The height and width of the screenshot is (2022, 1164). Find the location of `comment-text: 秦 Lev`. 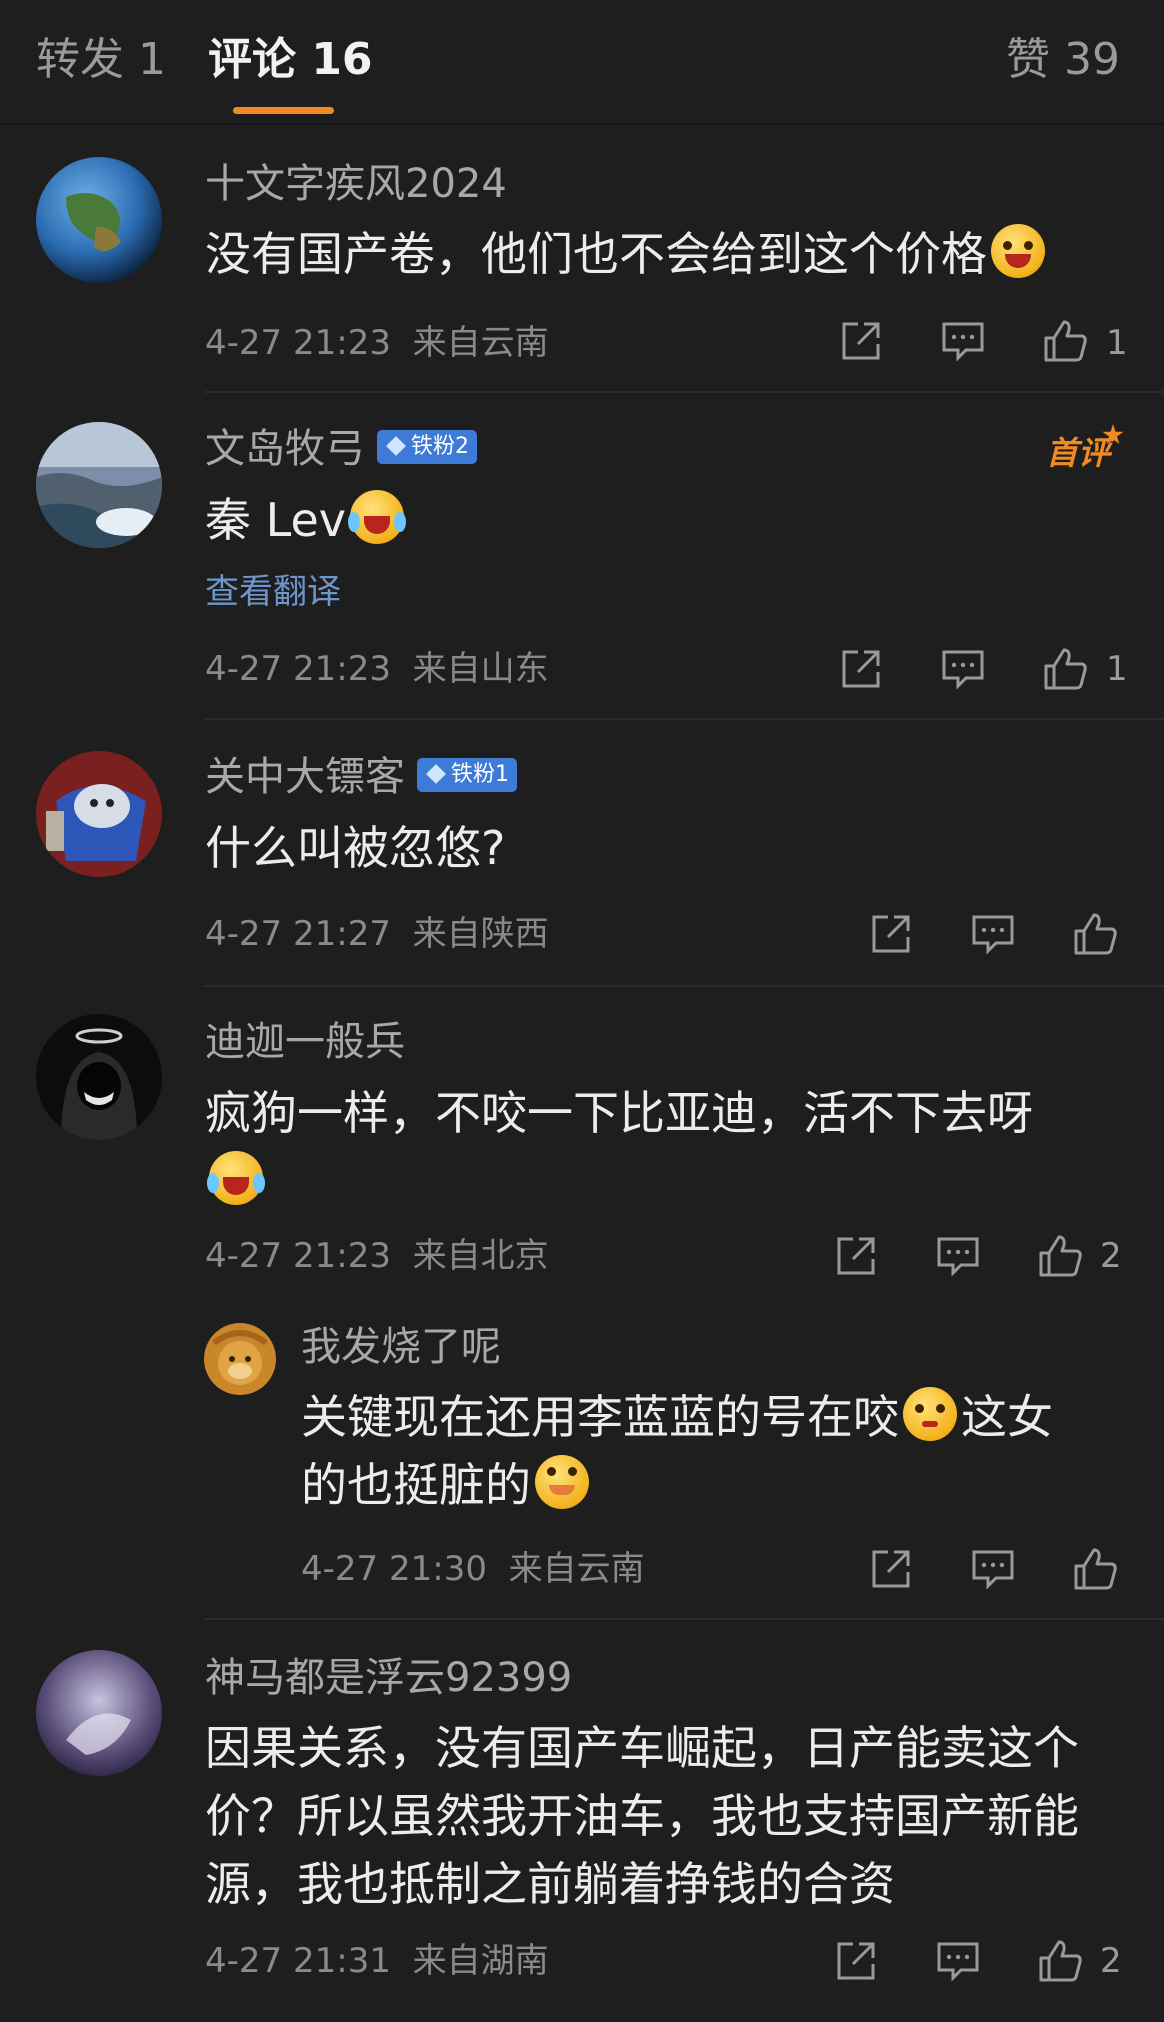

comment-text: 秦 Lev is located at coordinates (306, 520).